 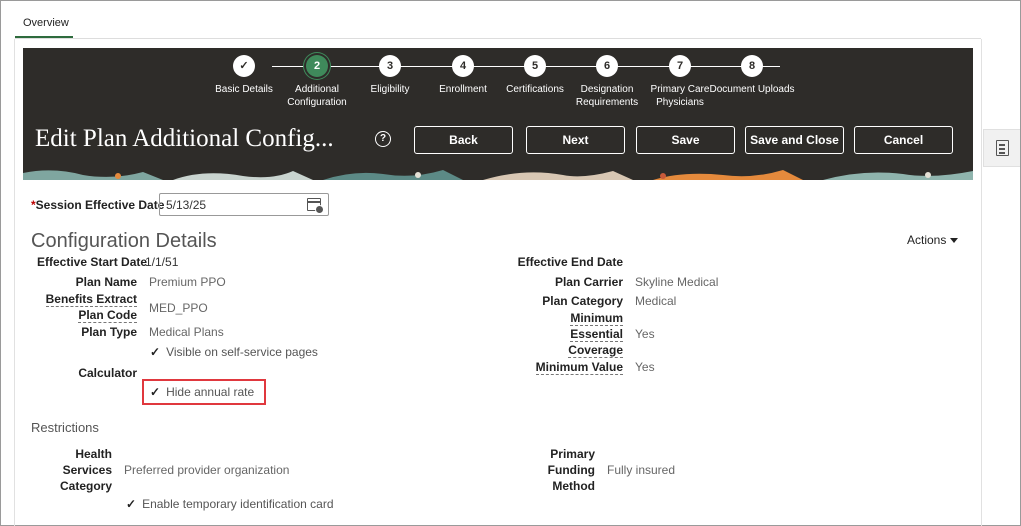 I want to click on actions-menu: Actions, so click(x=933, y=240).